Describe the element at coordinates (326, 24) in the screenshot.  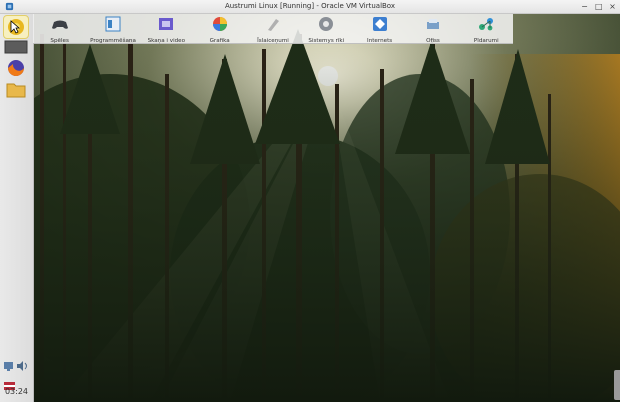
I see `gear-icon` at that location.